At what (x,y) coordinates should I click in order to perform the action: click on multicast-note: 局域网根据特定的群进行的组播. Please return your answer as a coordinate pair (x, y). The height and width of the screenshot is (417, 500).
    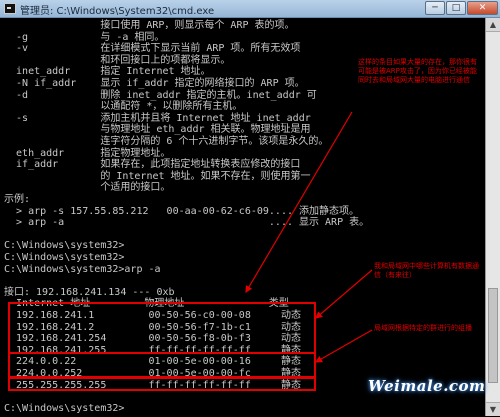
    Looking at the image, I should click on (423, 328).